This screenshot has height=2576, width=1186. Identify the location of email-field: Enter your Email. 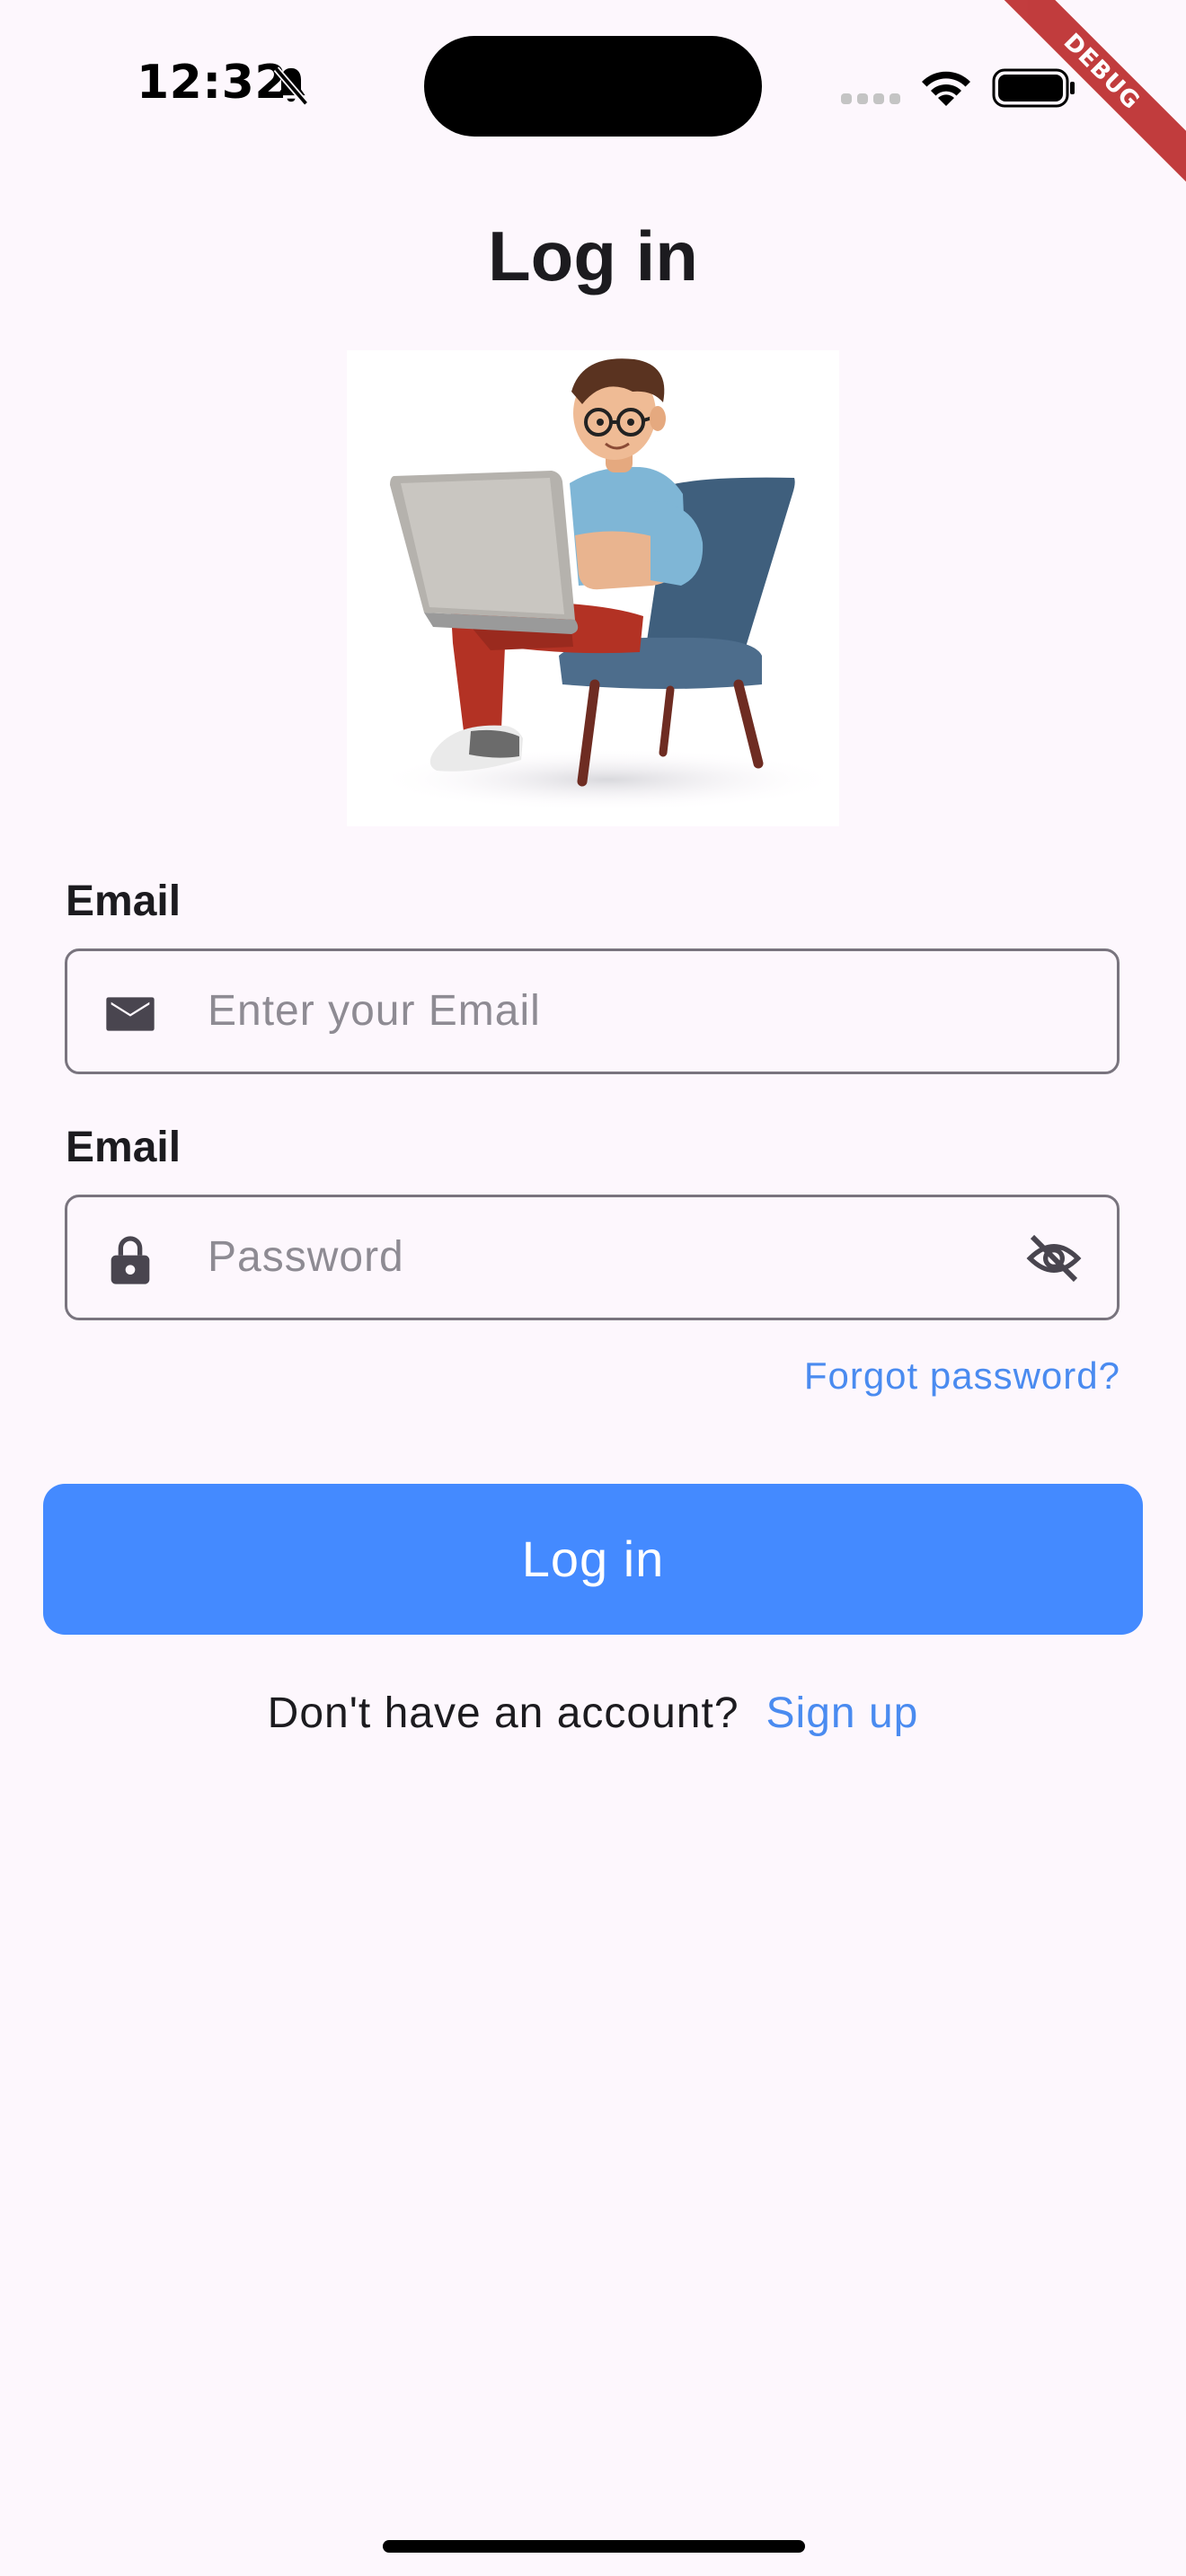
(592, 1011).